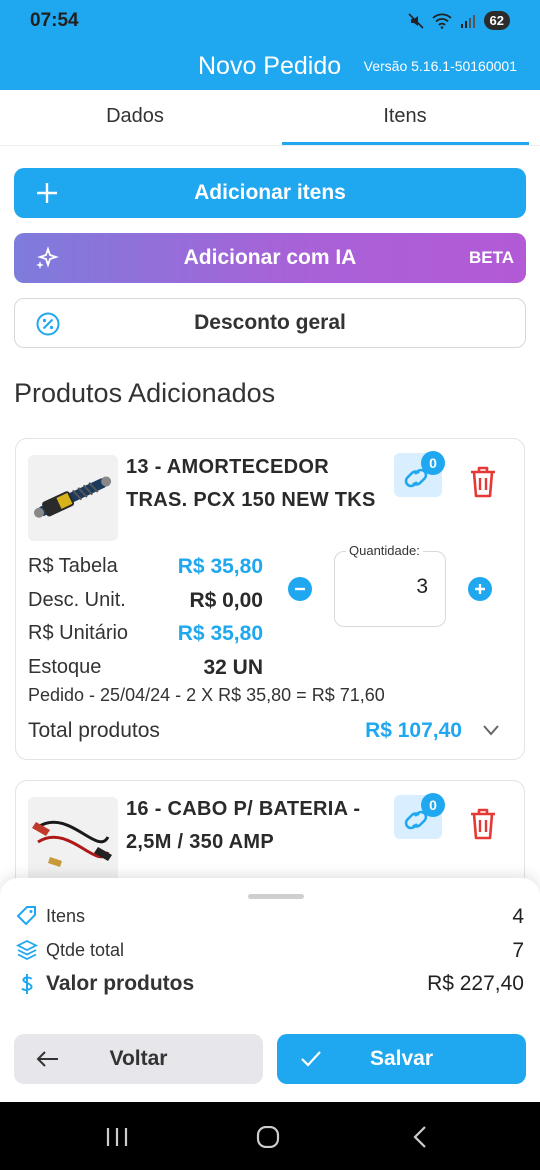  What do you see at coordinates (226, 600) in the screenshot?
I see `unit-discount-value: R$ 0,00` at bounding box center [226, 600].